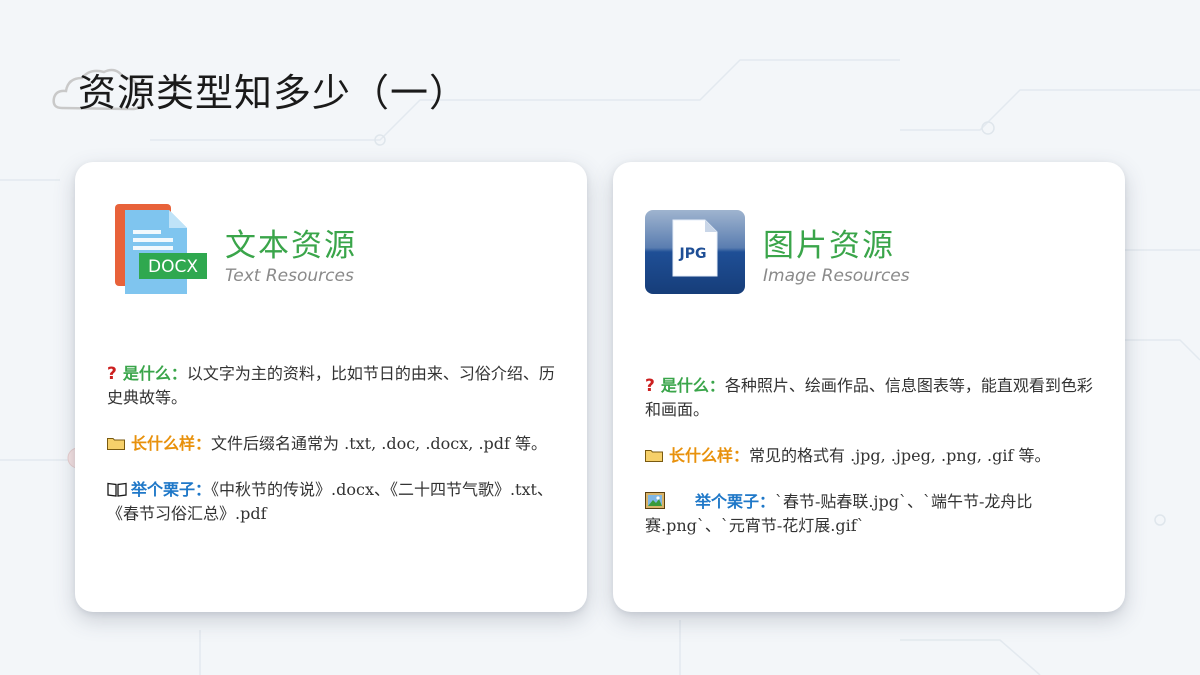 This screenshot has height=675, width=1200. I want to click on jpg-icon-label: JPG, so click(693, 254).